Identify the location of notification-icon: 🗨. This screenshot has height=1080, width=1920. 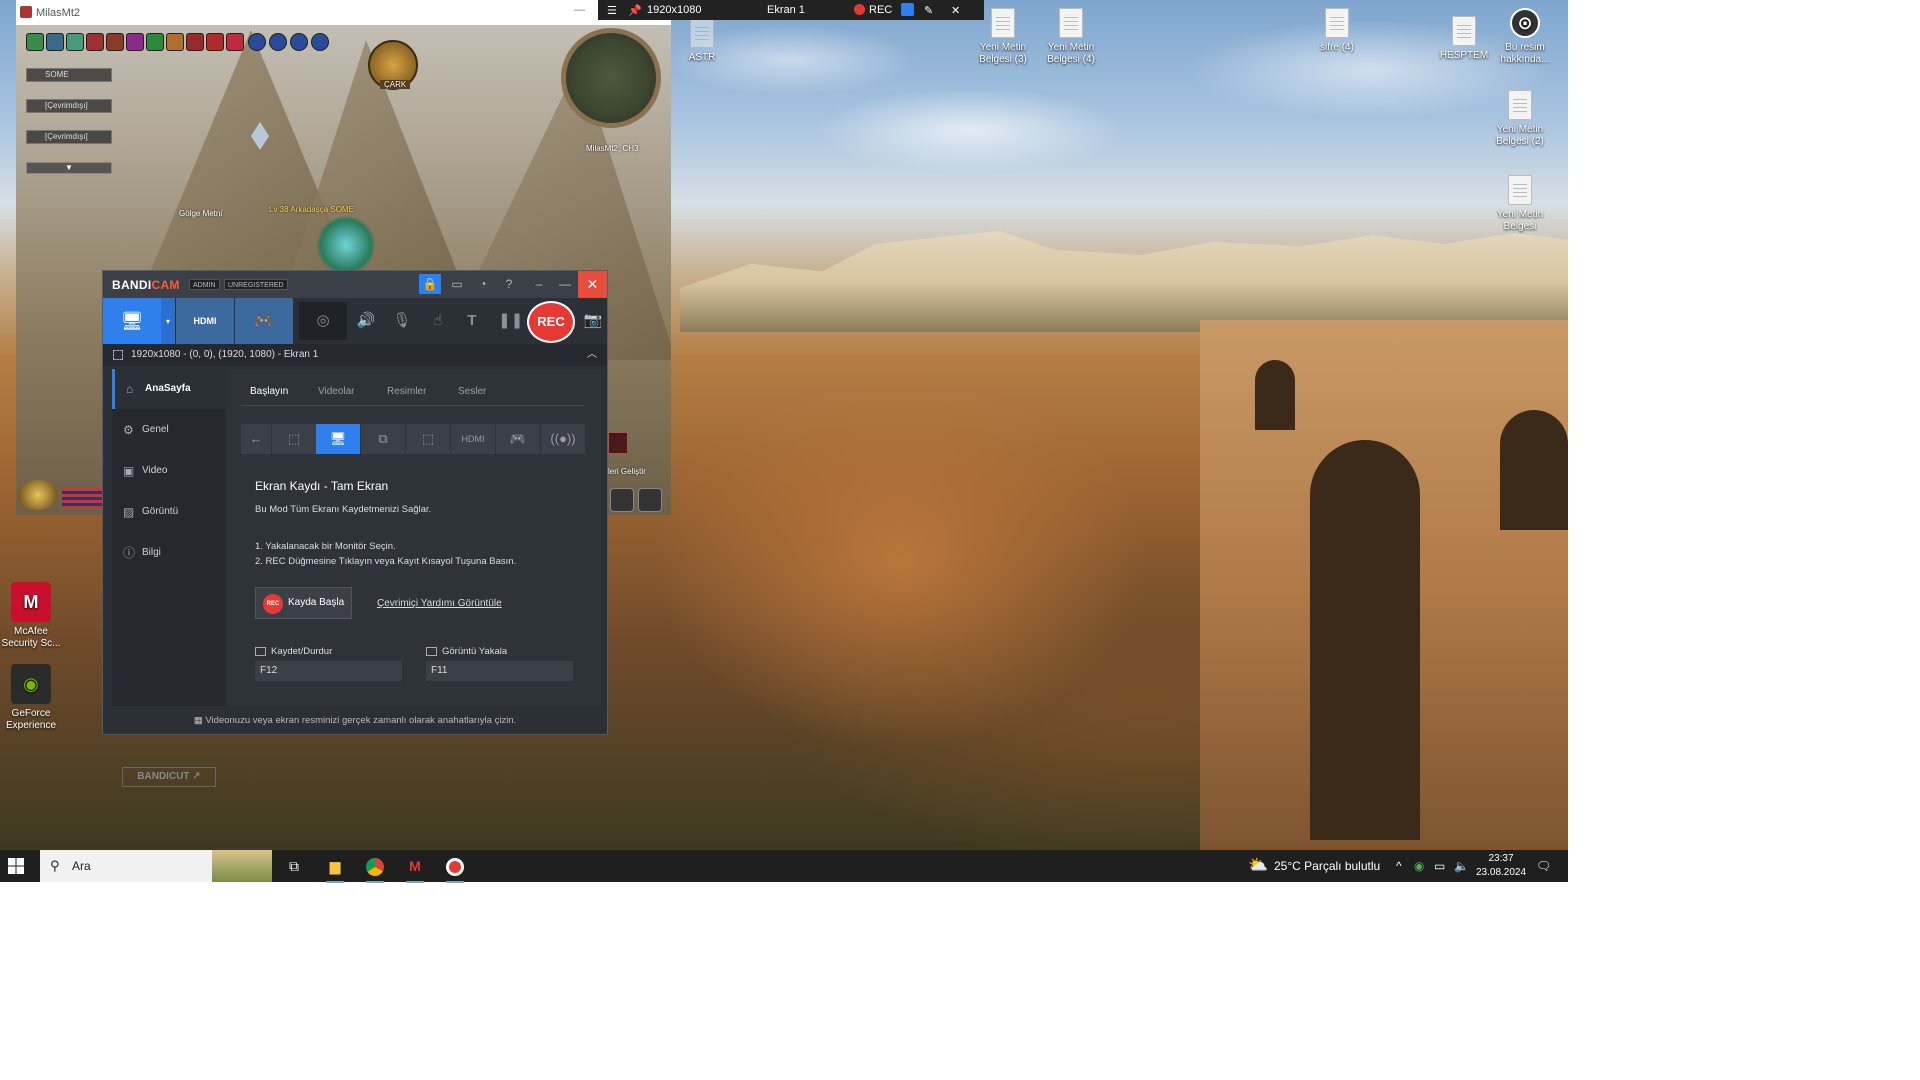
(1543, 866).